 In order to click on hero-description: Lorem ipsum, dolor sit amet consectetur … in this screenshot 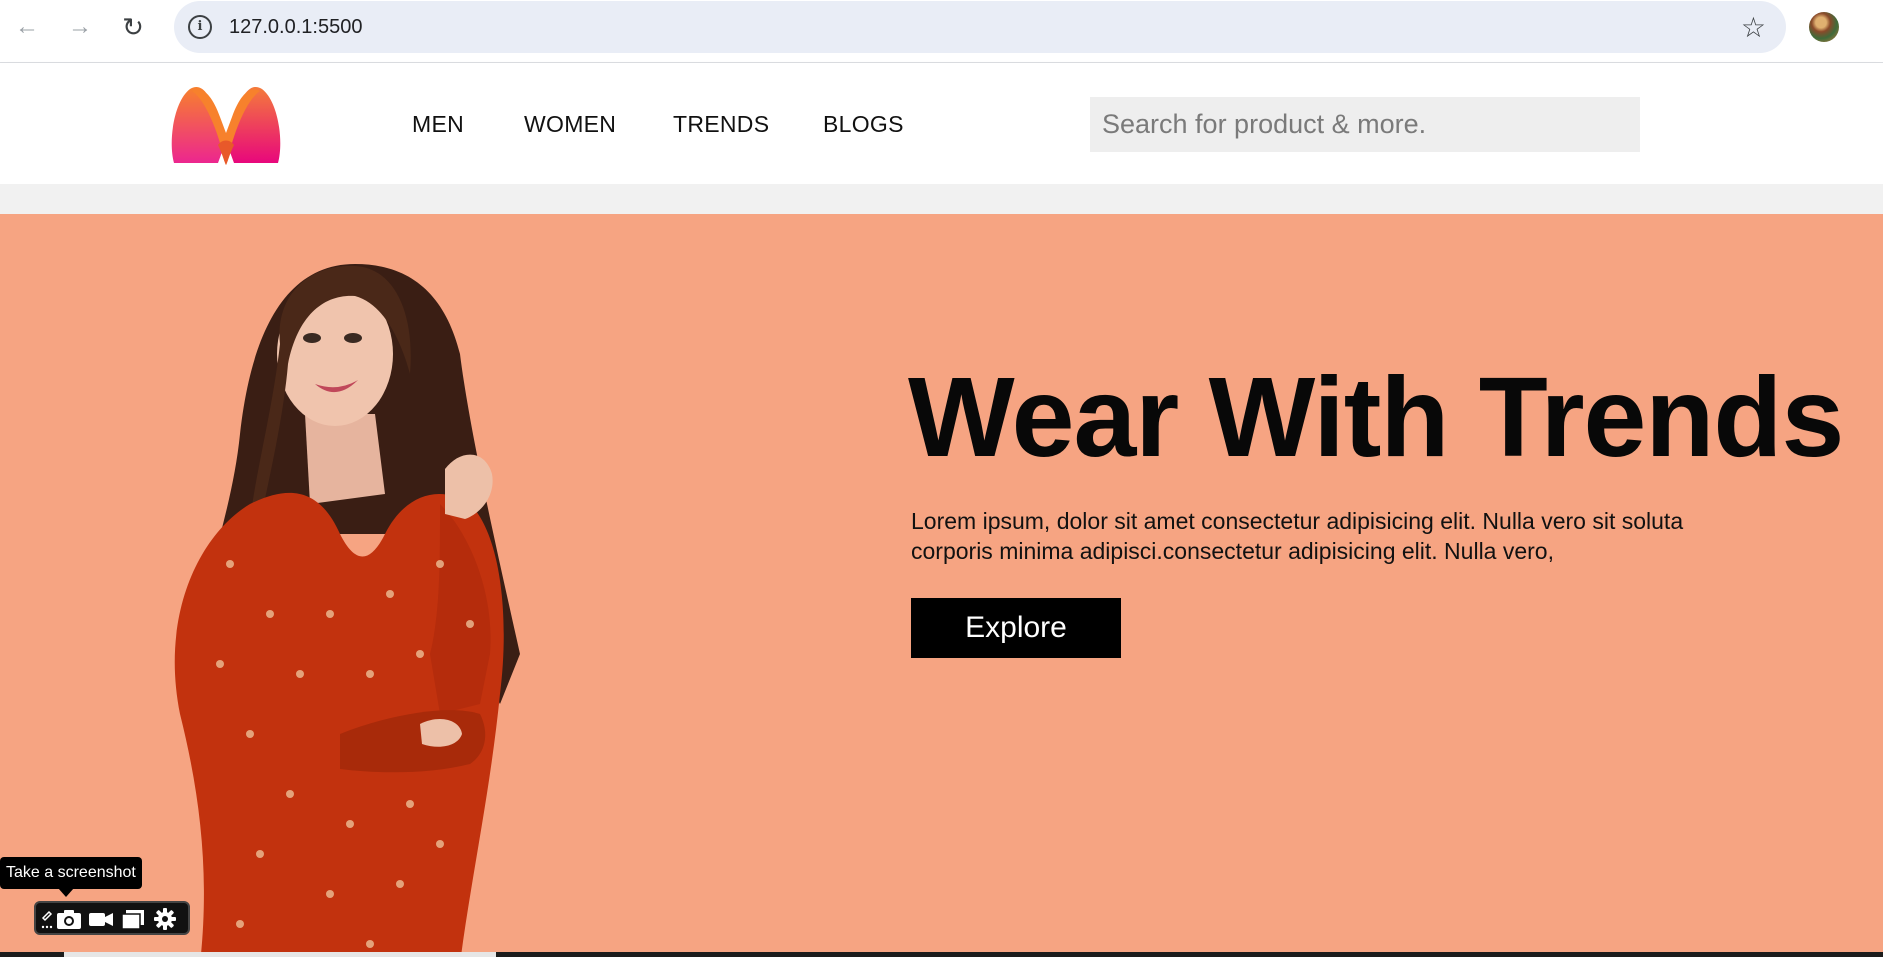, I will do `click(1297, 536)`.